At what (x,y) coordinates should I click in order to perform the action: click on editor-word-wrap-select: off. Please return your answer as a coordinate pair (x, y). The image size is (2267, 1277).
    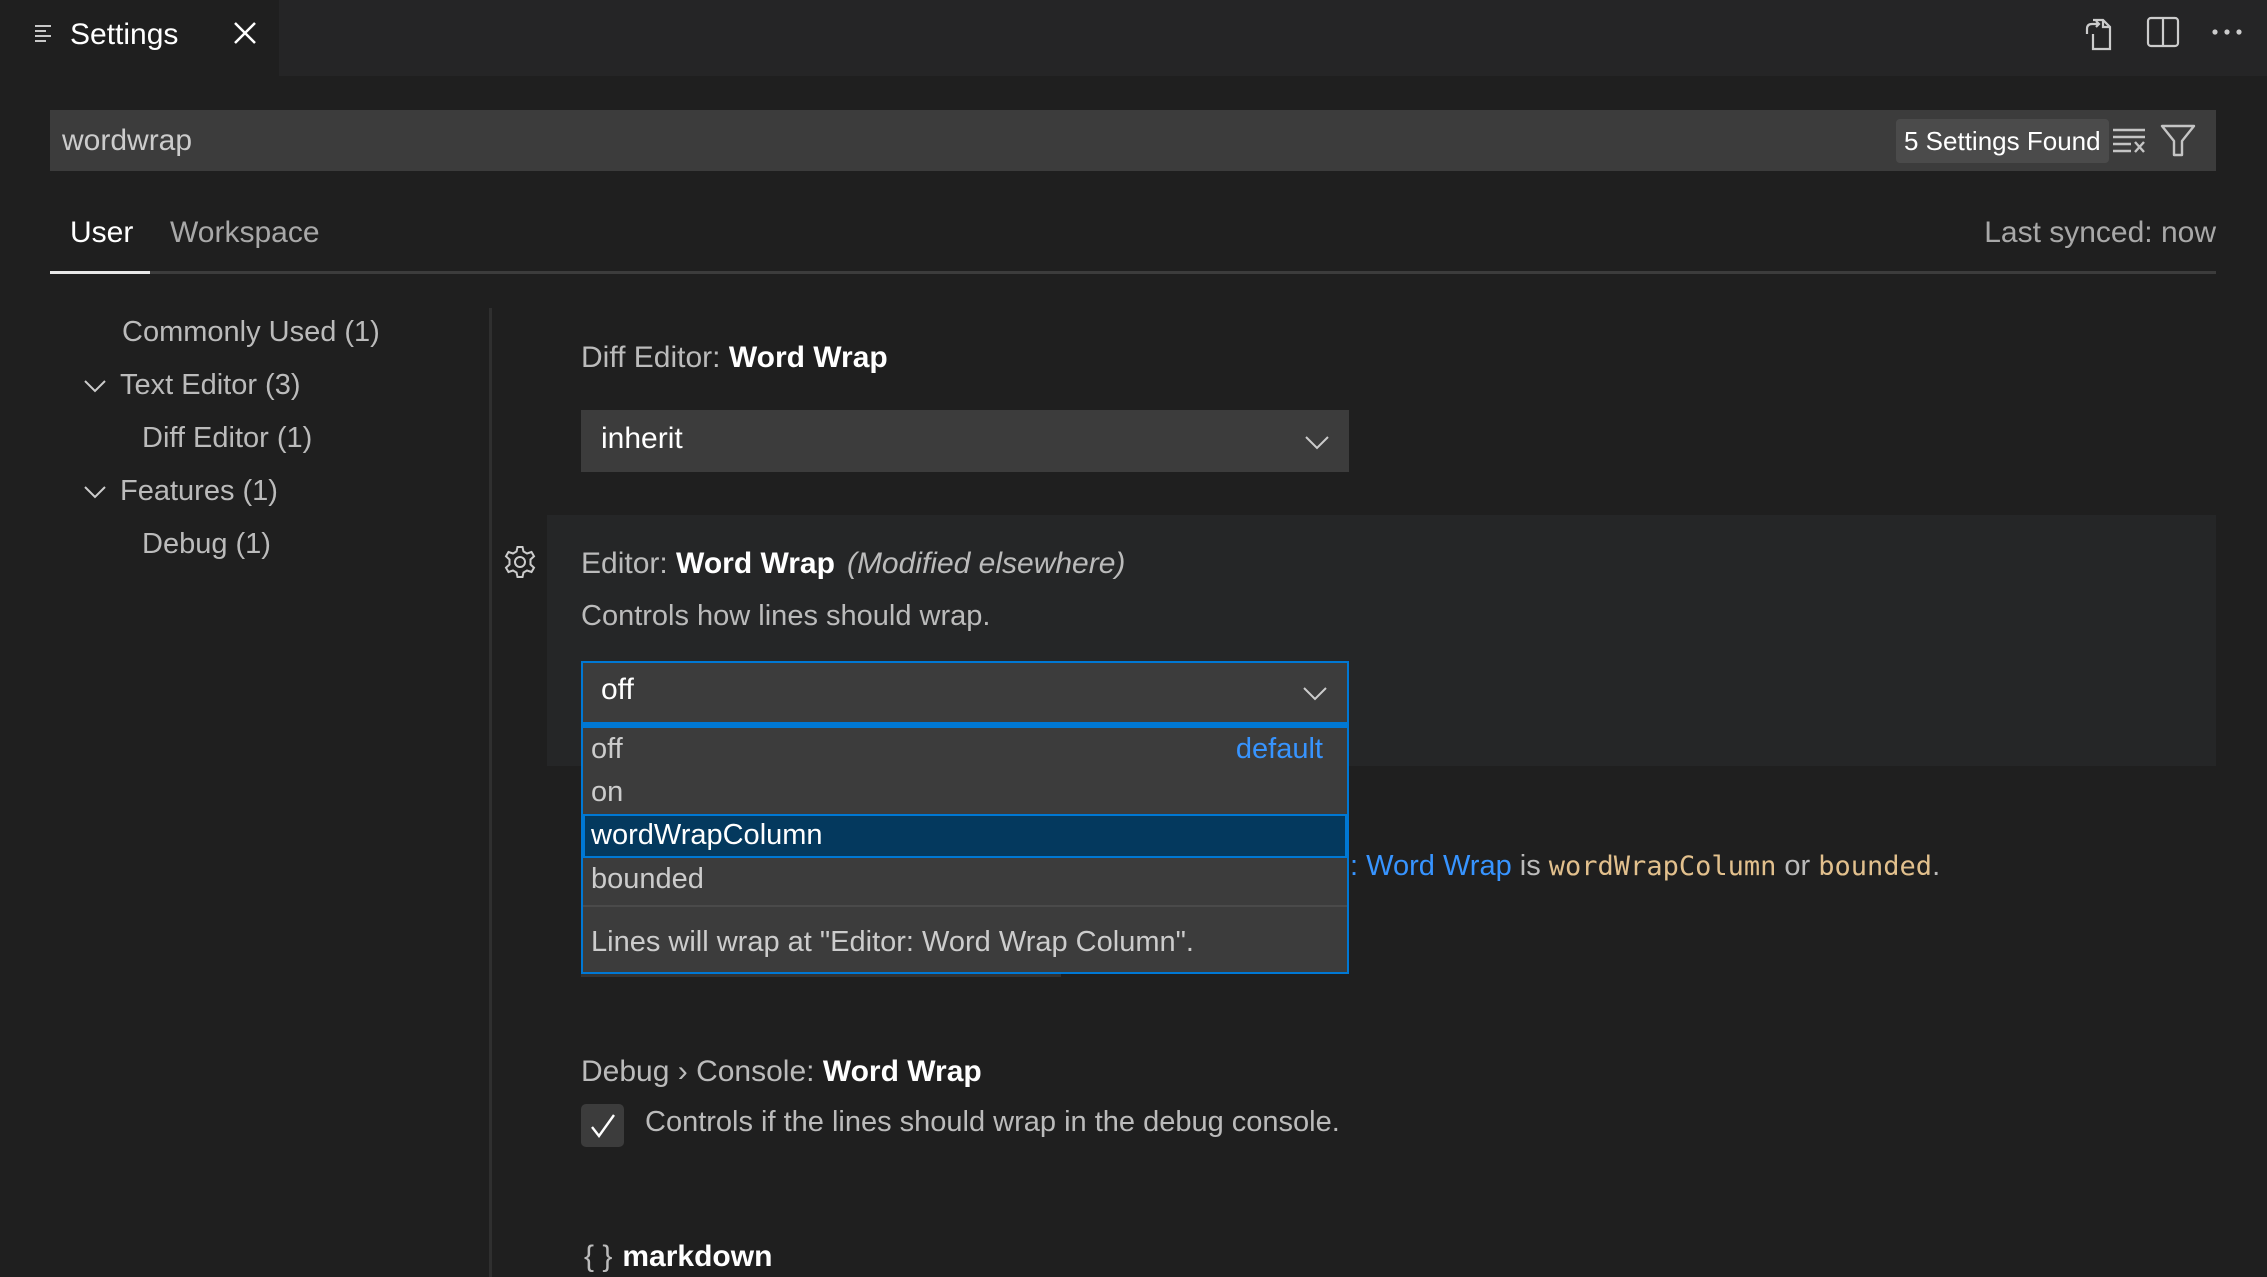
    Looking at the image, I should click on (965, 692).